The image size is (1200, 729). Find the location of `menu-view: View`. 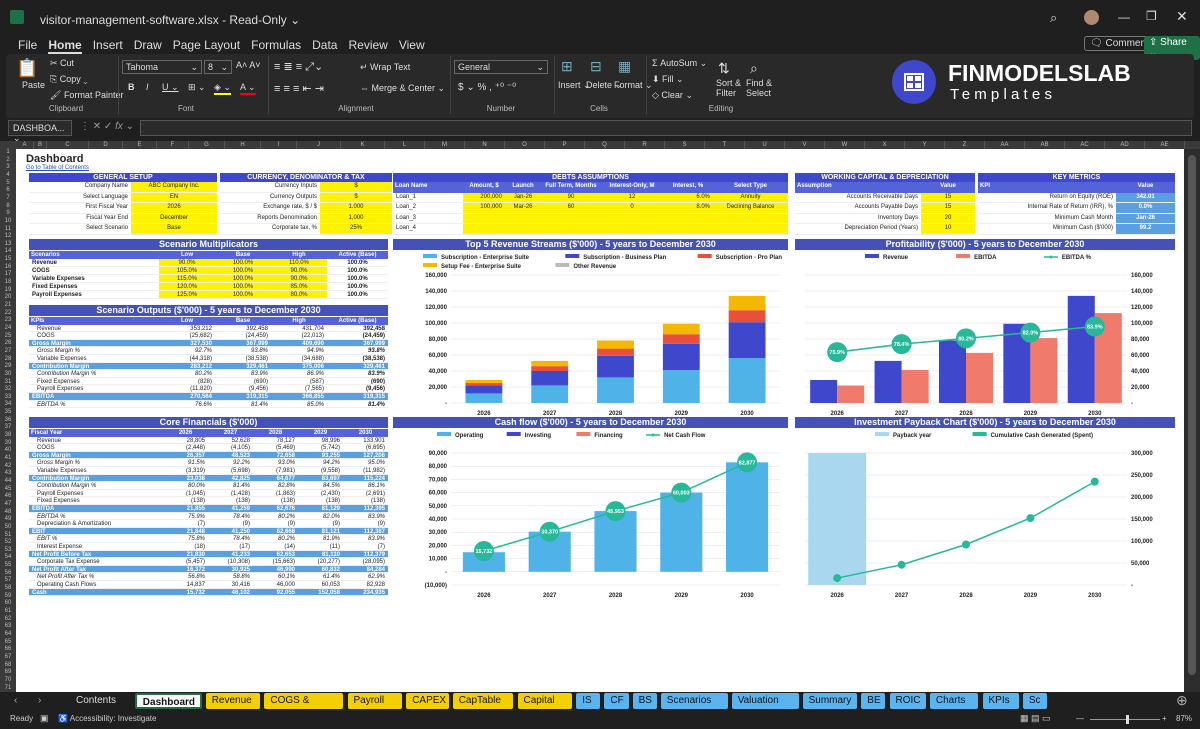

menu-view: View is located at coordinates (412, 46).